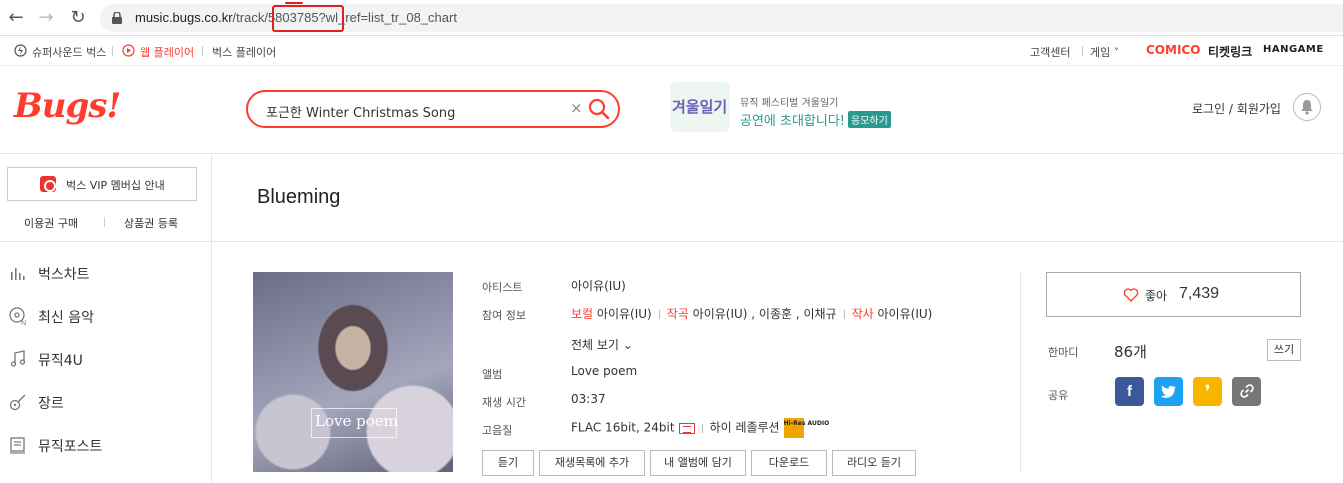 Image resolution: width=1343 pixels, height=483 pixels. I want to click on back-icon: ←, so click(16, 18).